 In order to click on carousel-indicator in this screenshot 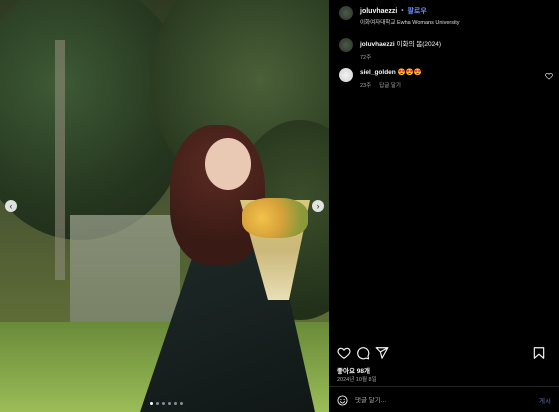, I will do `click(166, 403)`.